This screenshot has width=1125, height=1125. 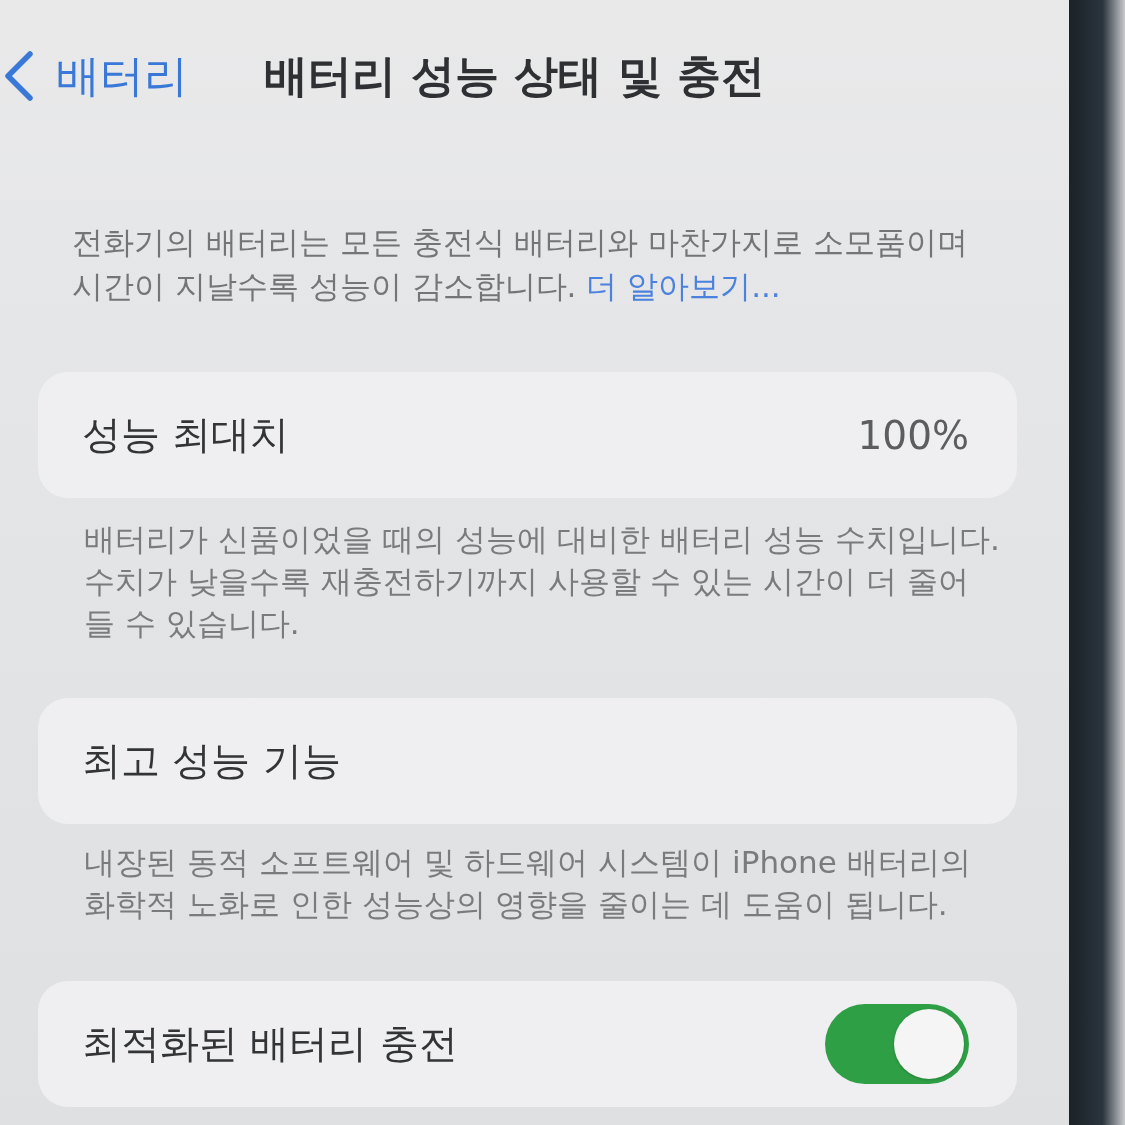 I want to click on page-title: 배터리 성능 상태 및 충전, so click(x=514, y=75).